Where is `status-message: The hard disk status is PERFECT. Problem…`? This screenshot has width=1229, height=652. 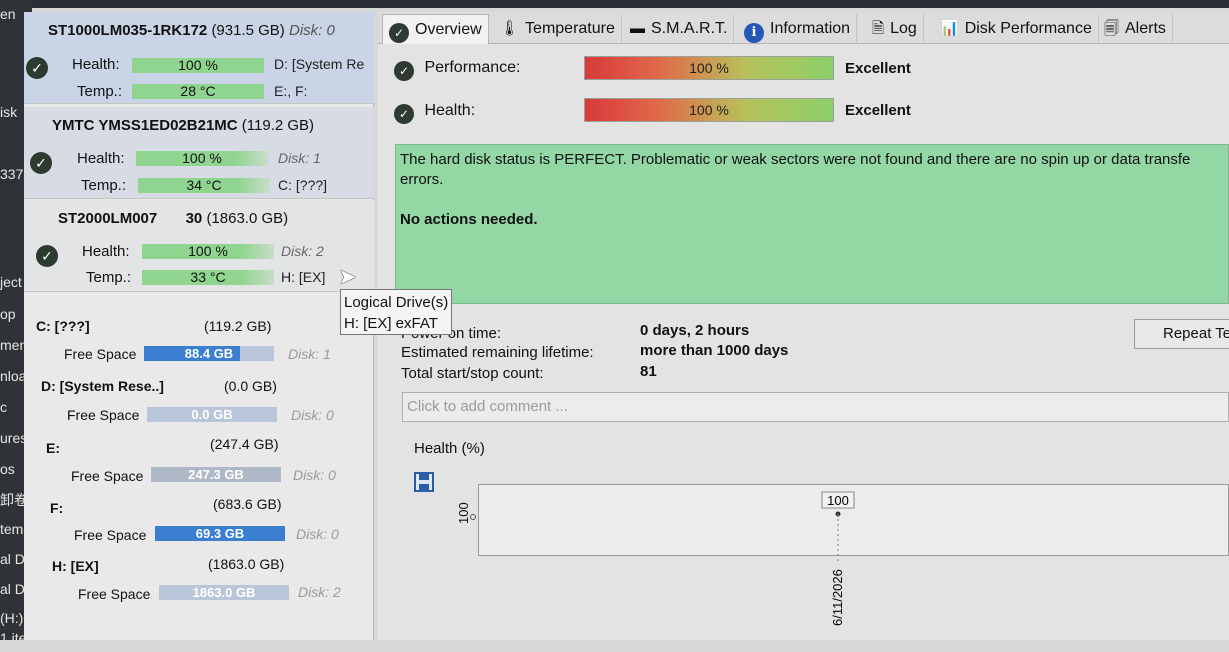
status-message: The hard disk status is PERFECT. Problem… is located at coordinates (795, 159).